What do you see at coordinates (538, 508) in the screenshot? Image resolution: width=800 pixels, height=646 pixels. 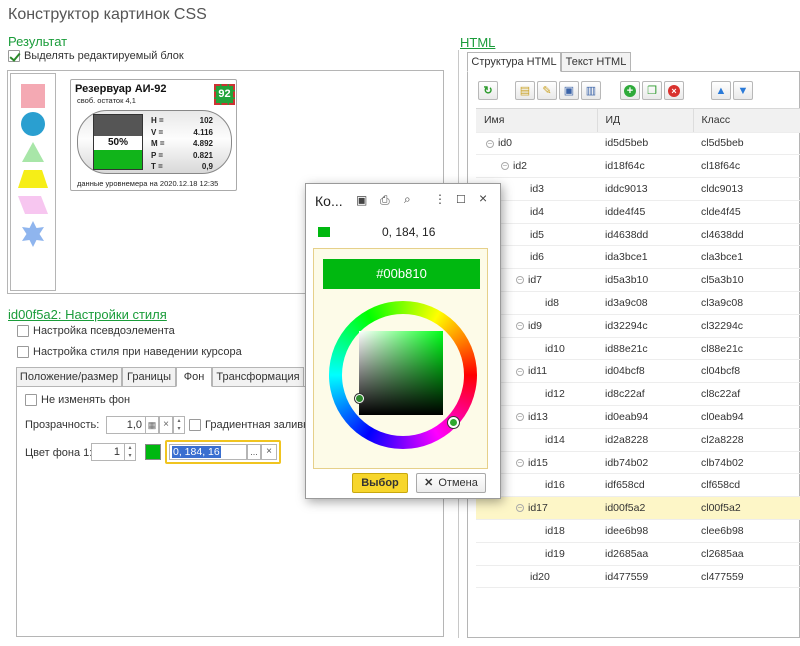 I see `row-name: id17` at bounding box center [538, 508].